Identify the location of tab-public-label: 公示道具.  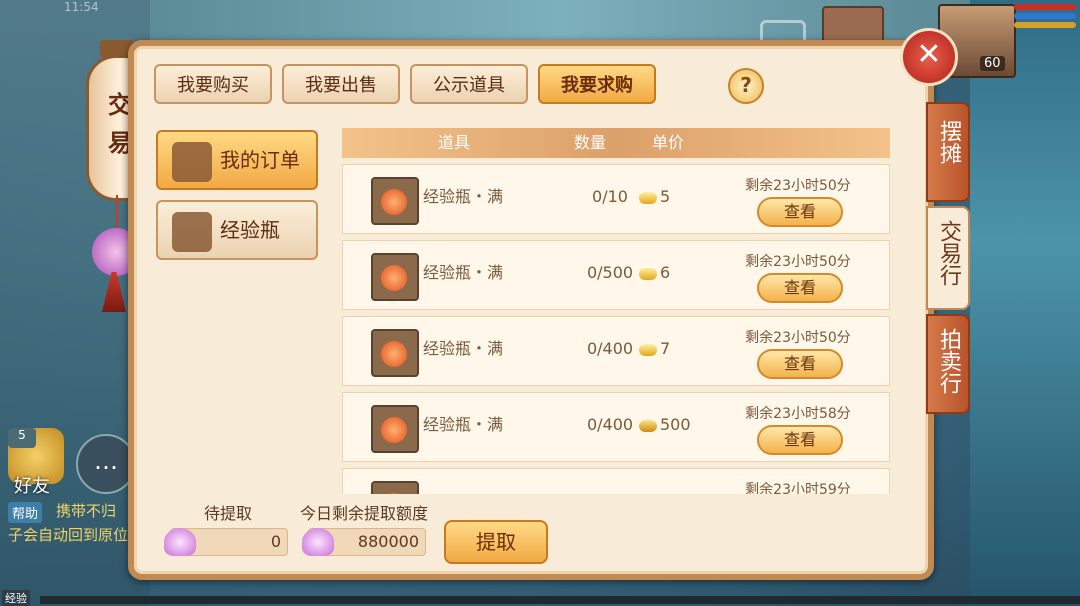
(469, 85).